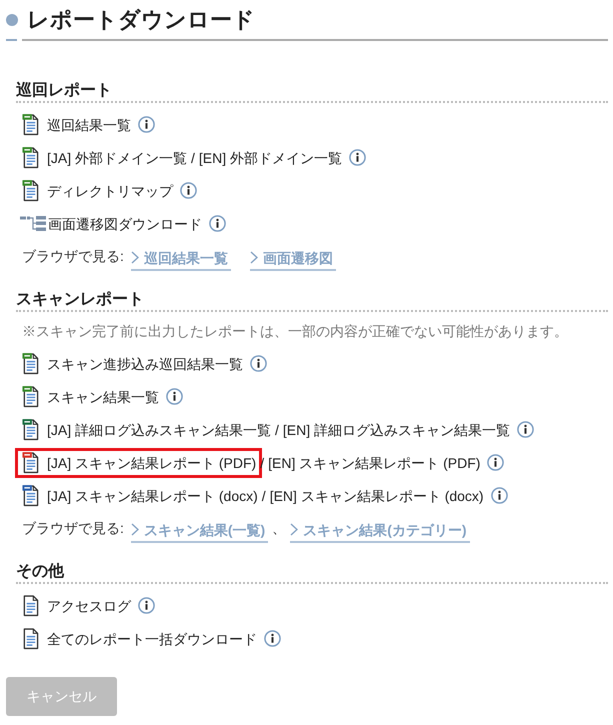  What do you see at coordinates (89, 124) in the screenshot?
I see `download-link: 巡回結果一覧` at bounding box center [89, 124].